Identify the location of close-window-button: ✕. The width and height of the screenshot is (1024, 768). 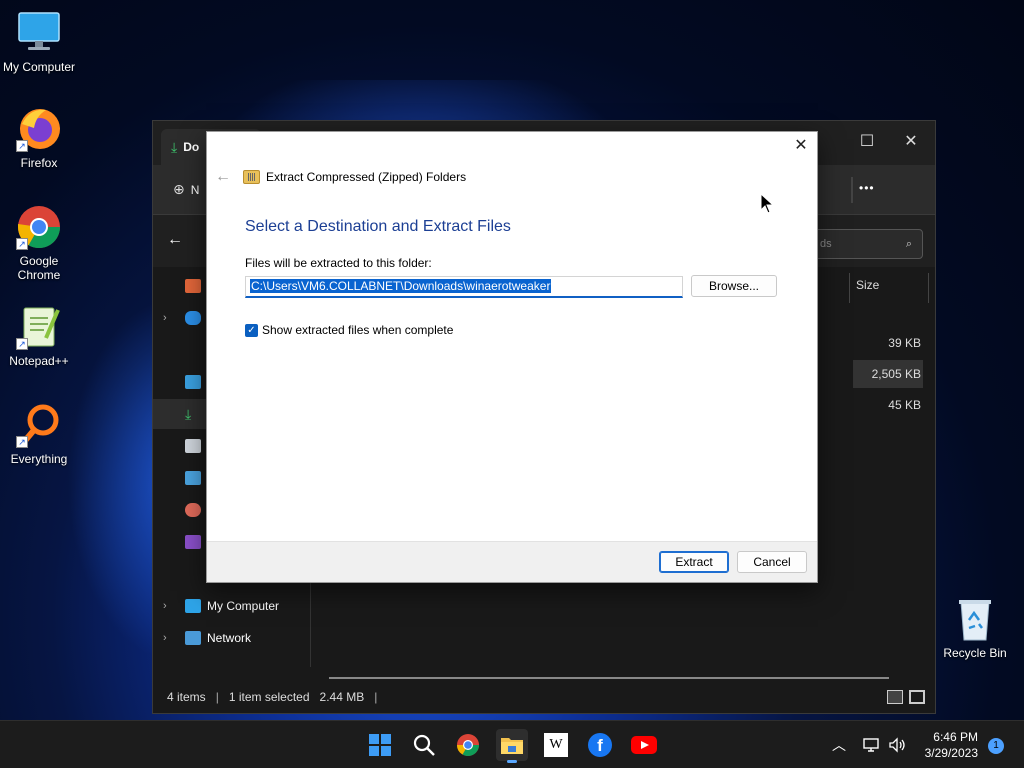
(911, 142).